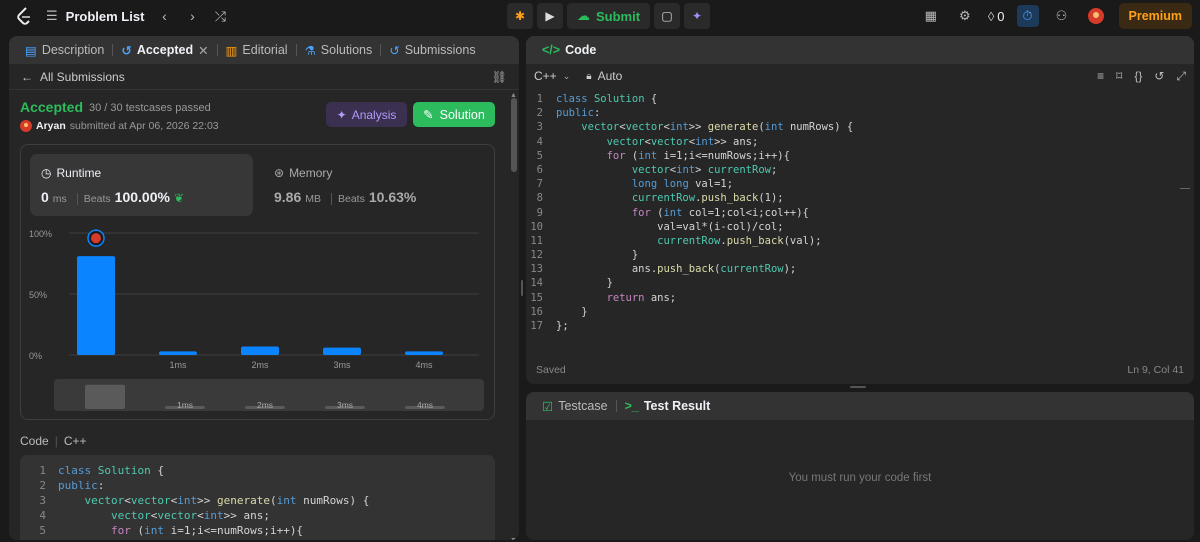 This screenshot has width=1200, height=542. Describe the element at coordinates (513, 538) in the screenshot. I see `scroll-down-icon: ▼` at that location.